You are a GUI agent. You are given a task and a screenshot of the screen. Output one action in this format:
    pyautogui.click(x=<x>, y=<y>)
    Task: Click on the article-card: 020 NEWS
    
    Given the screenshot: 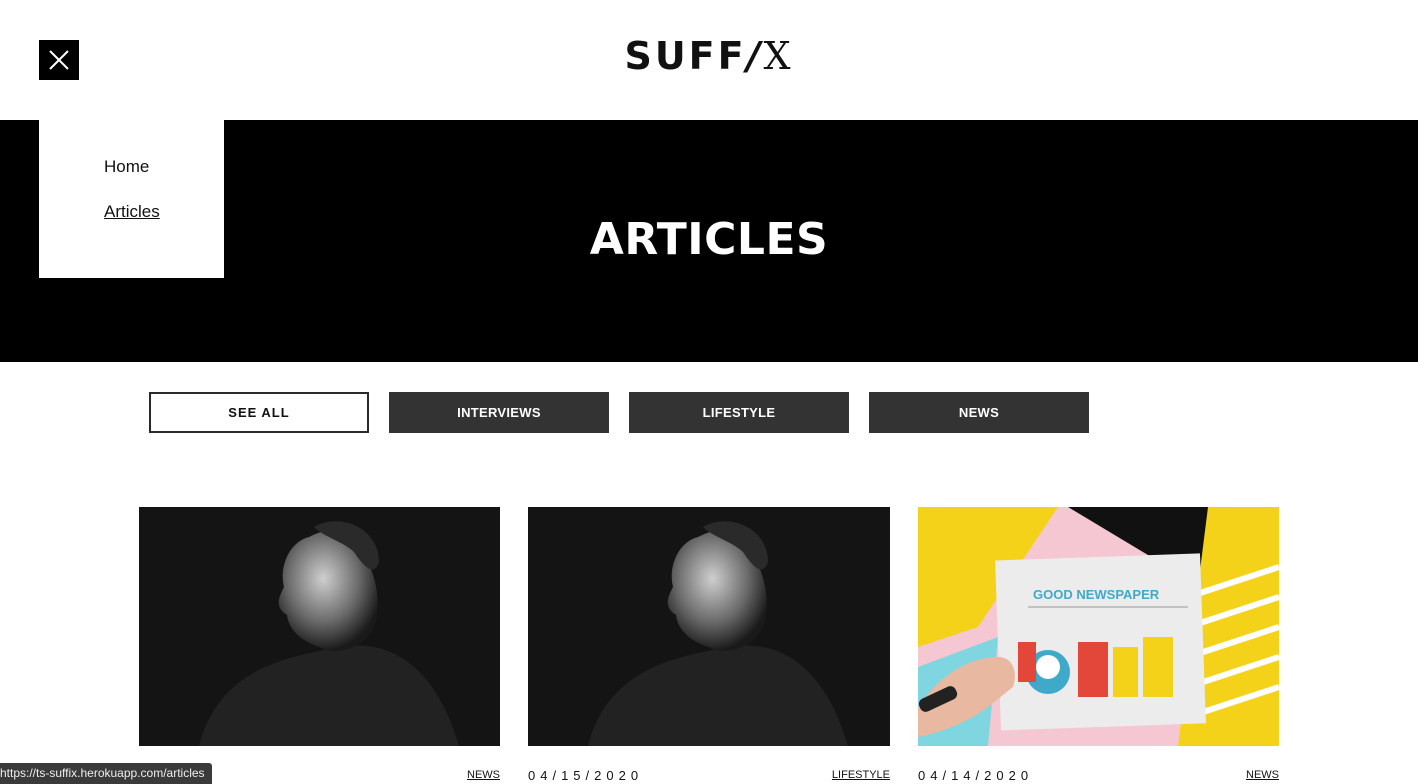 What is the action you would take?
    pyautogui.click(x=319, y=645)
    